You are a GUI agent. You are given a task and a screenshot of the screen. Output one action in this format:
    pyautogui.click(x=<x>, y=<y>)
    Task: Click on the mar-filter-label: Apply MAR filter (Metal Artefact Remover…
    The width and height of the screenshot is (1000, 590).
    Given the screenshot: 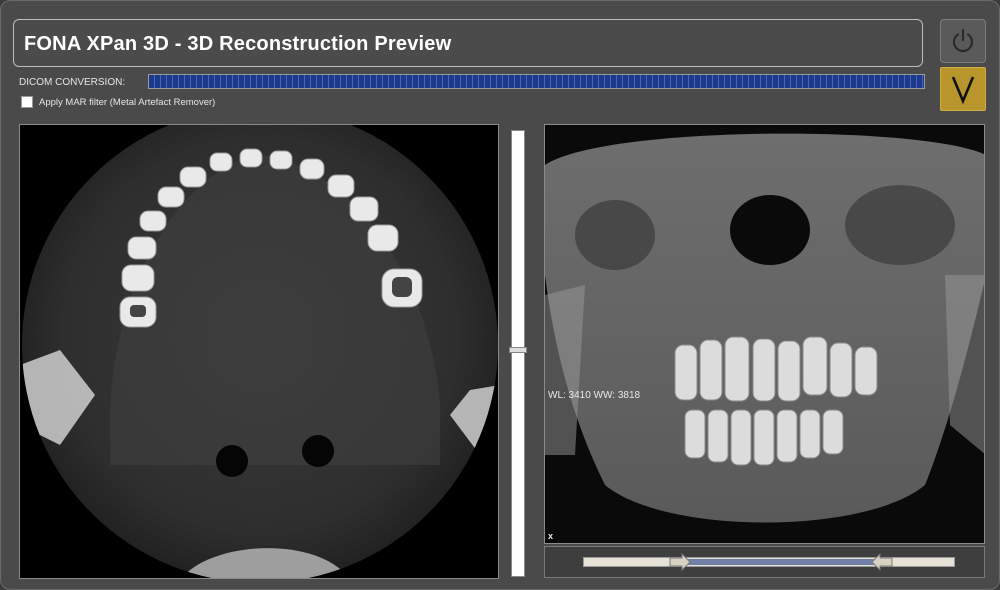 What is the action you would take?
    pyautogui.click(x=127, y=102)
    